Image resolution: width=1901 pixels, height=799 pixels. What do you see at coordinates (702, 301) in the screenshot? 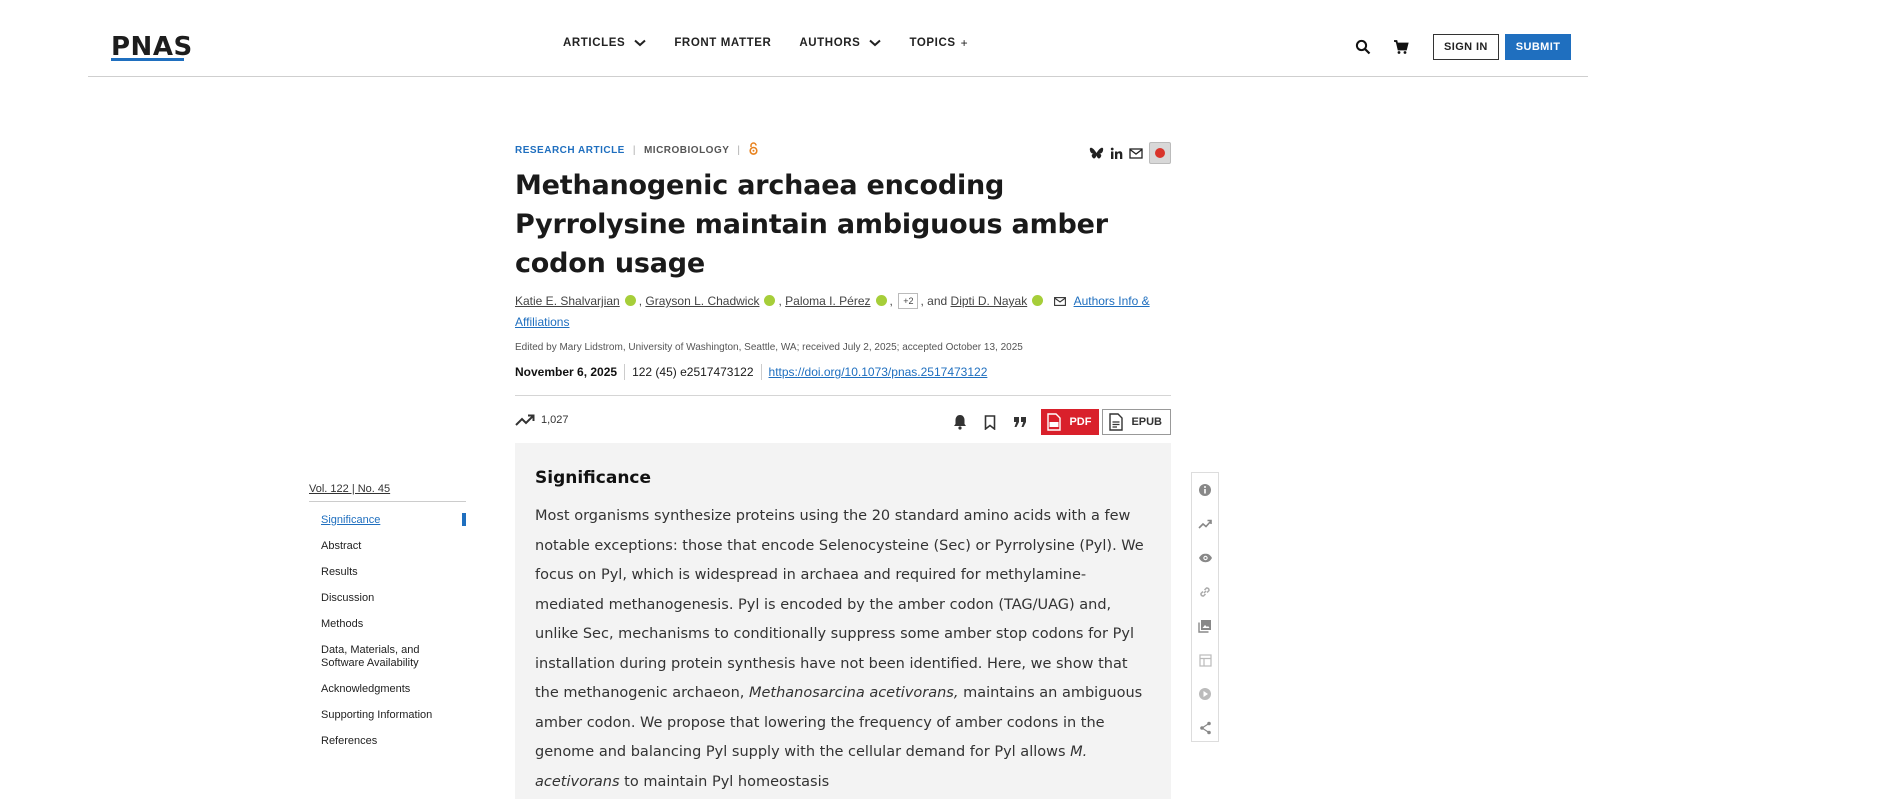
I see `author-link: Grayson L. Chadwick` at bounding box center [702, 301].